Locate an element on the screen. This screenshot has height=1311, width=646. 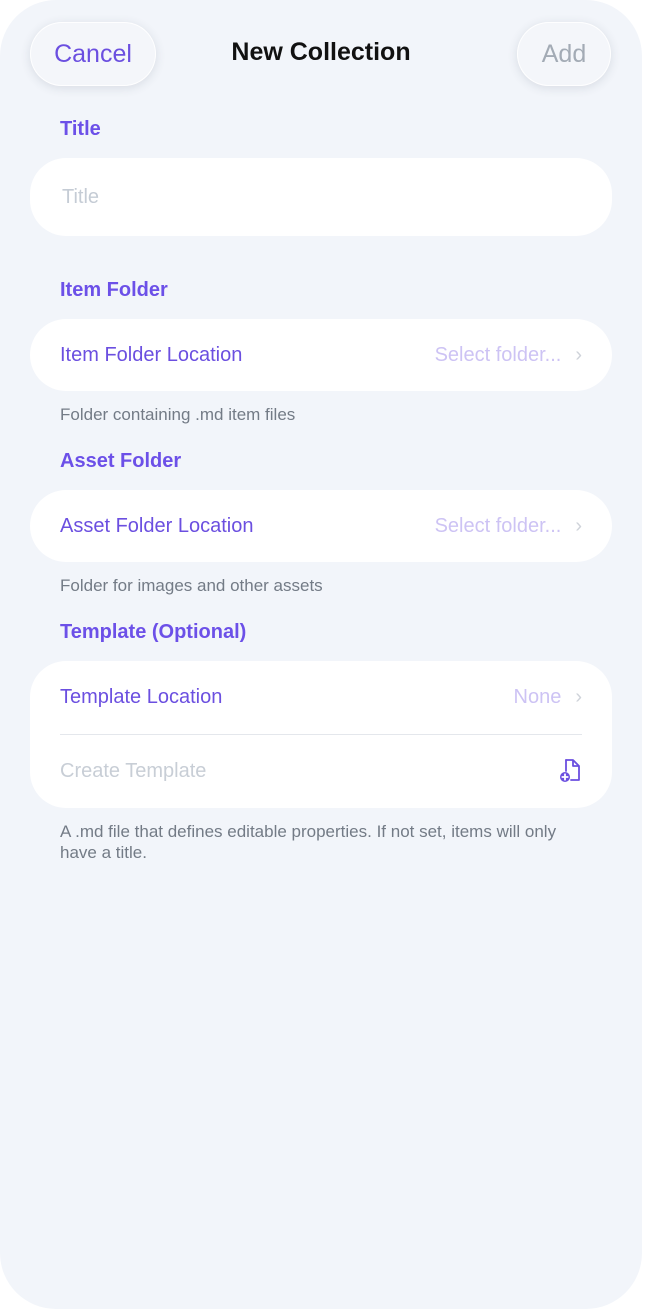
asset-folder-card: Asset Folder Location Select folder... › is located at coordinates (321, 526).